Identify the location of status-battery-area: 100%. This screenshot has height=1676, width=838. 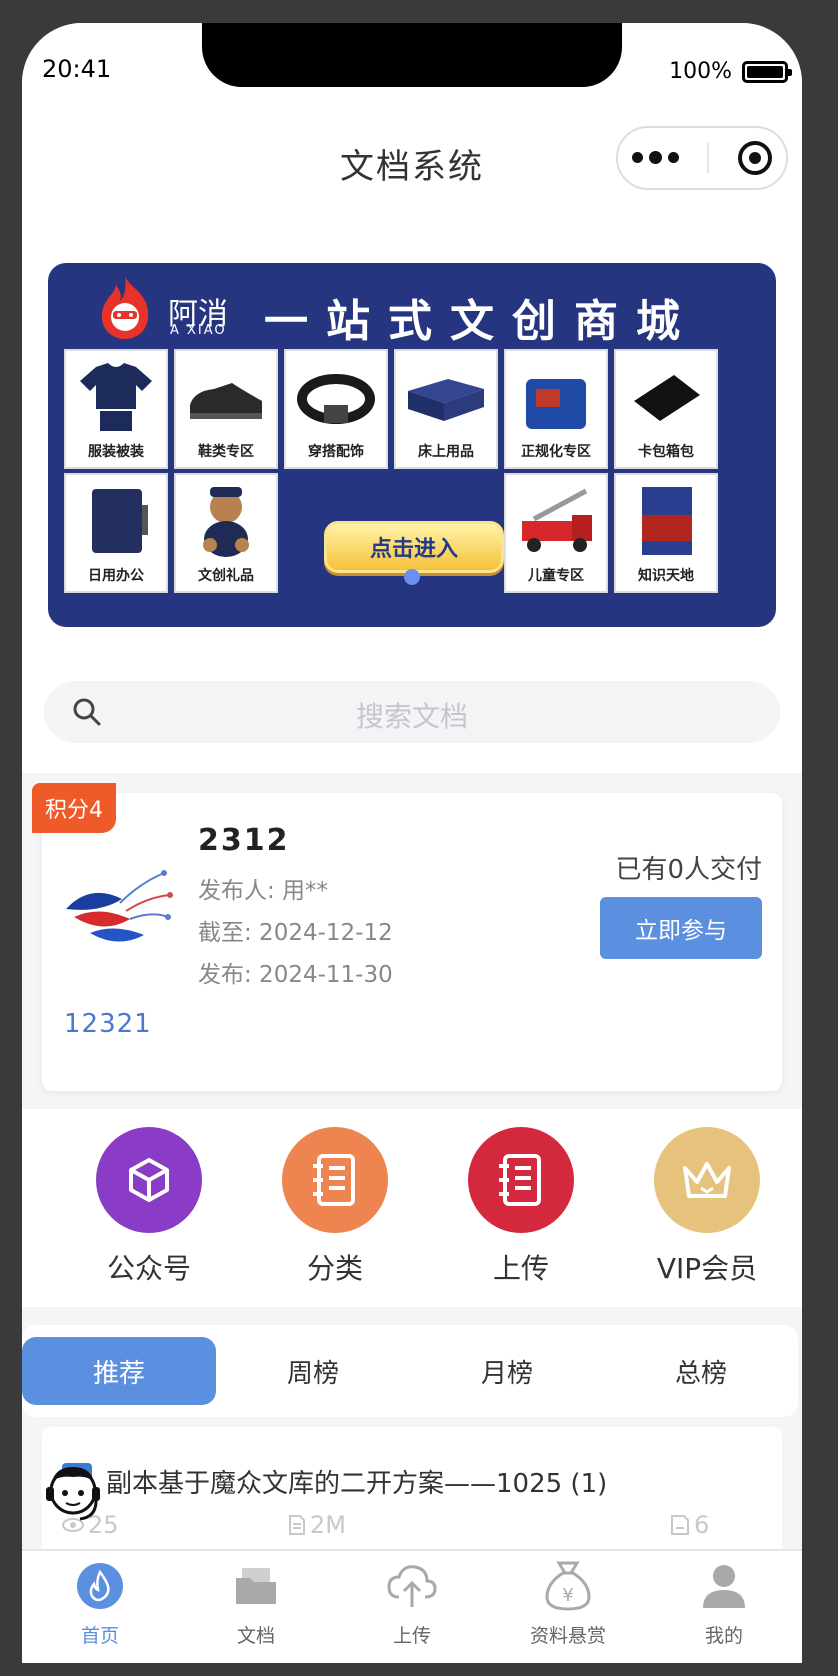
(730, 71).